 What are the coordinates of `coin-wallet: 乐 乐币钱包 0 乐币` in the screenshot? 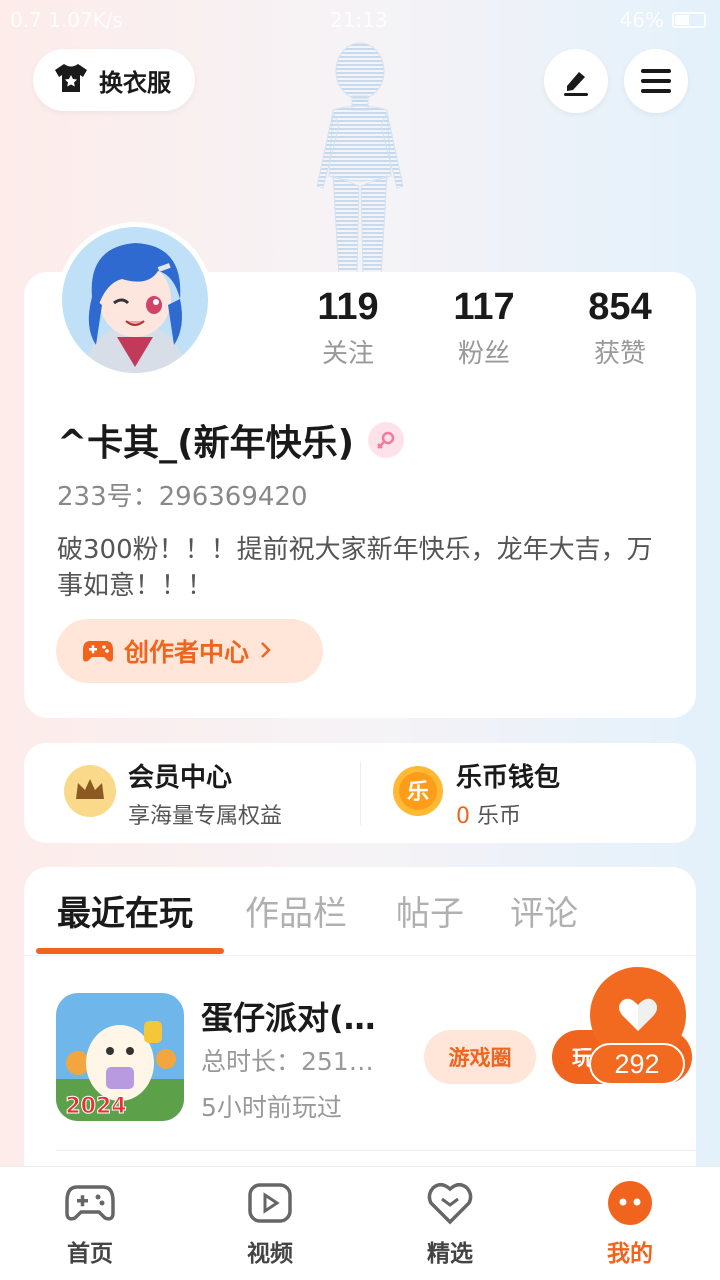 It's located at (476, 793).